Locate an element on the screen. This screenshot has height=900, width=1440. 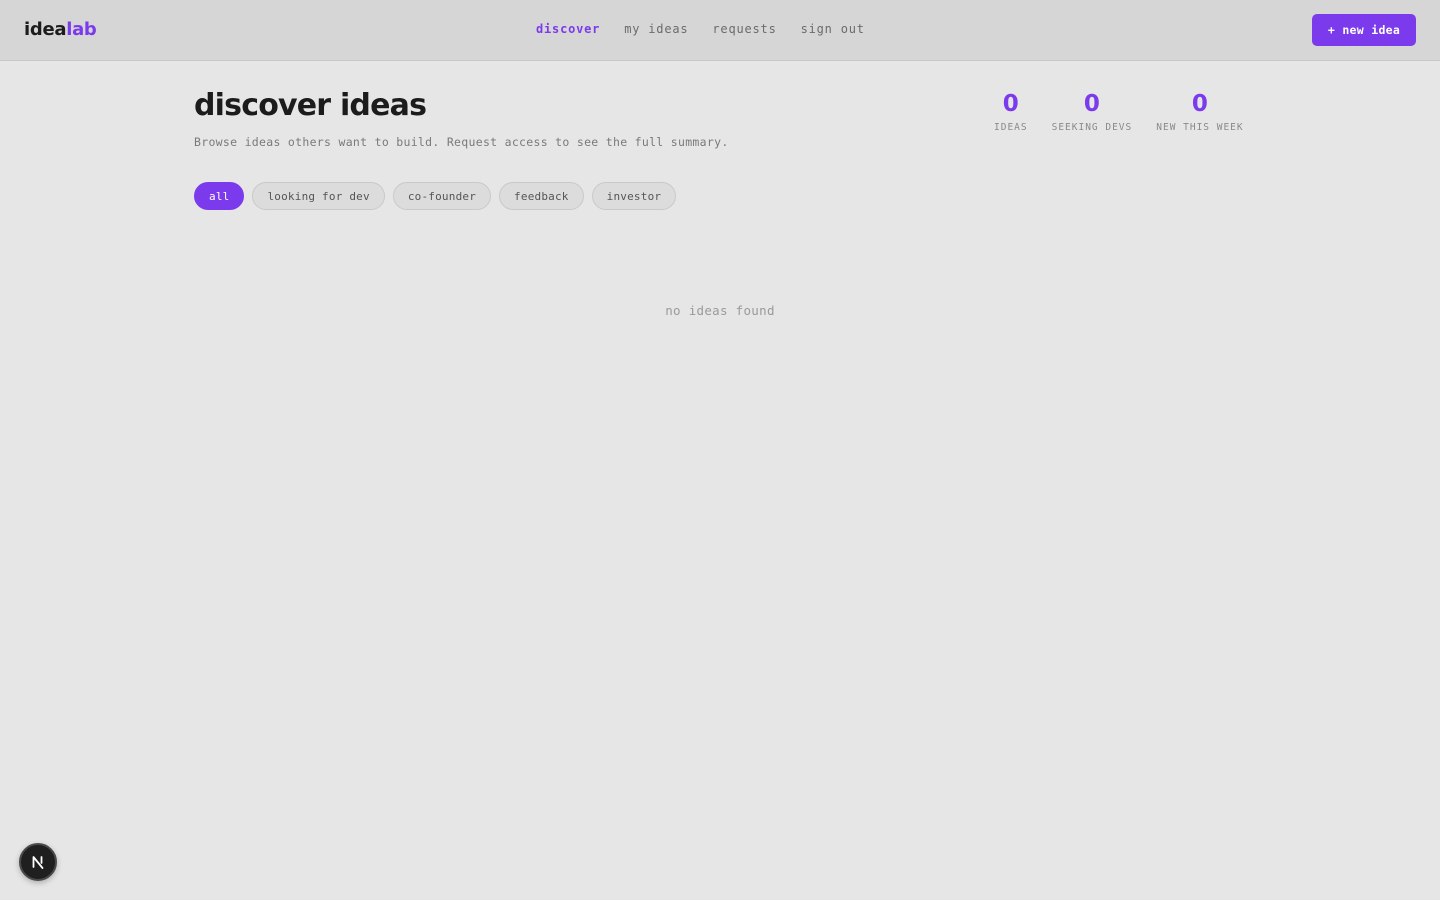
stats-summary: 0 IDEAS 0 SEEKING DEVS 0 NEW THIS WEEK is located at coordinates (1119, 111).